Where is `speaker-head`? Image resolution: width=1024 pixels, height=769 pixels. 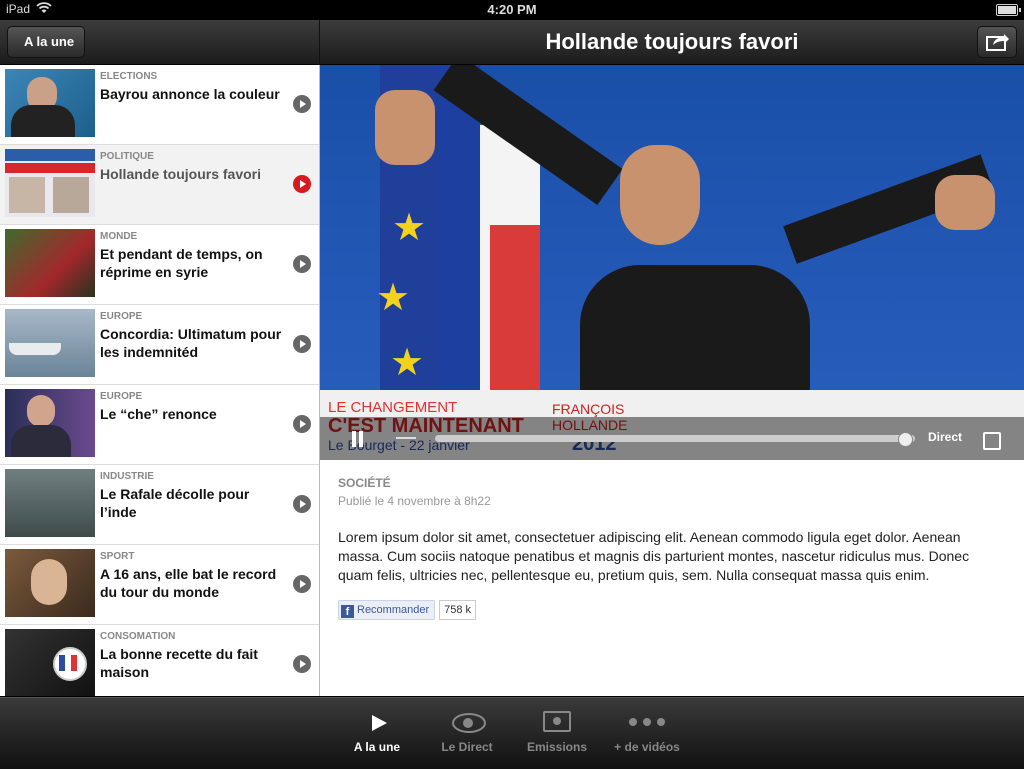
speaker-head is located at coordinates (660, 195).